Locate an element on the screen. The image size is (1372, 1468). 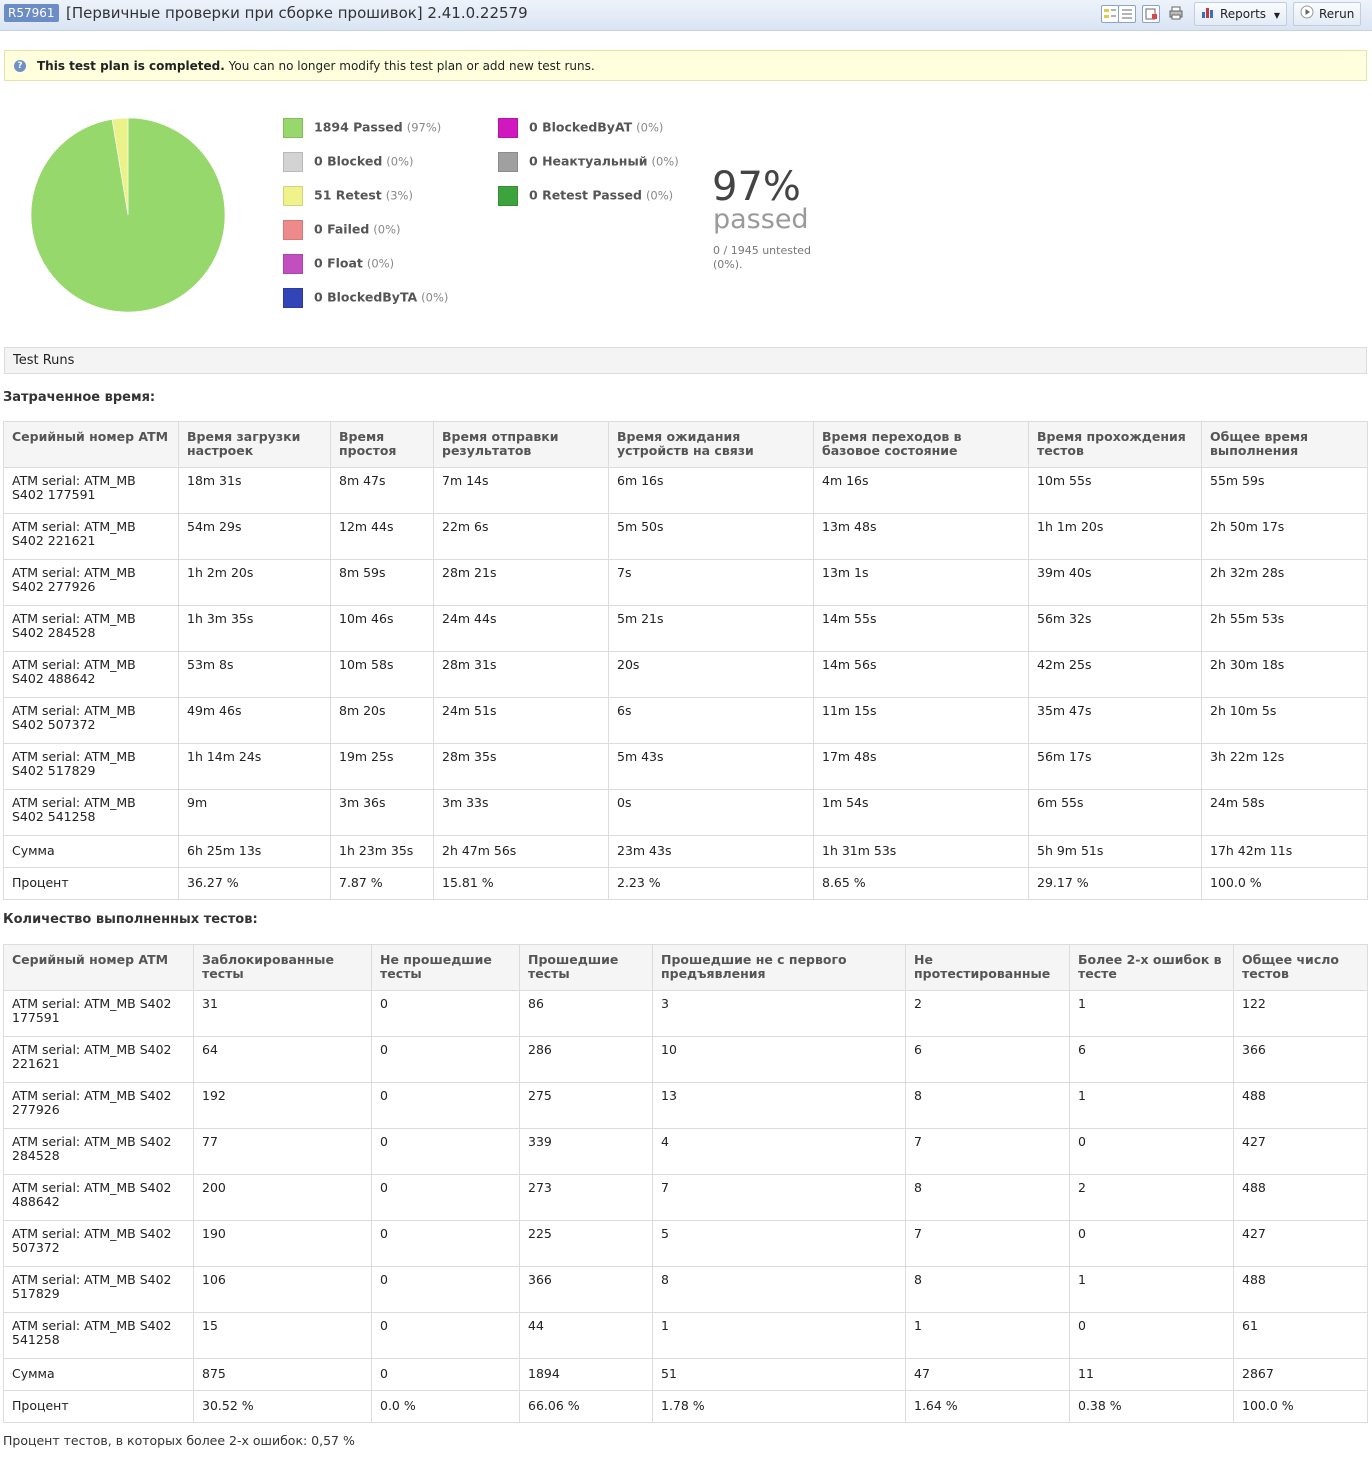
table-cell: 5m 43s is located at coordinates (711, 766).